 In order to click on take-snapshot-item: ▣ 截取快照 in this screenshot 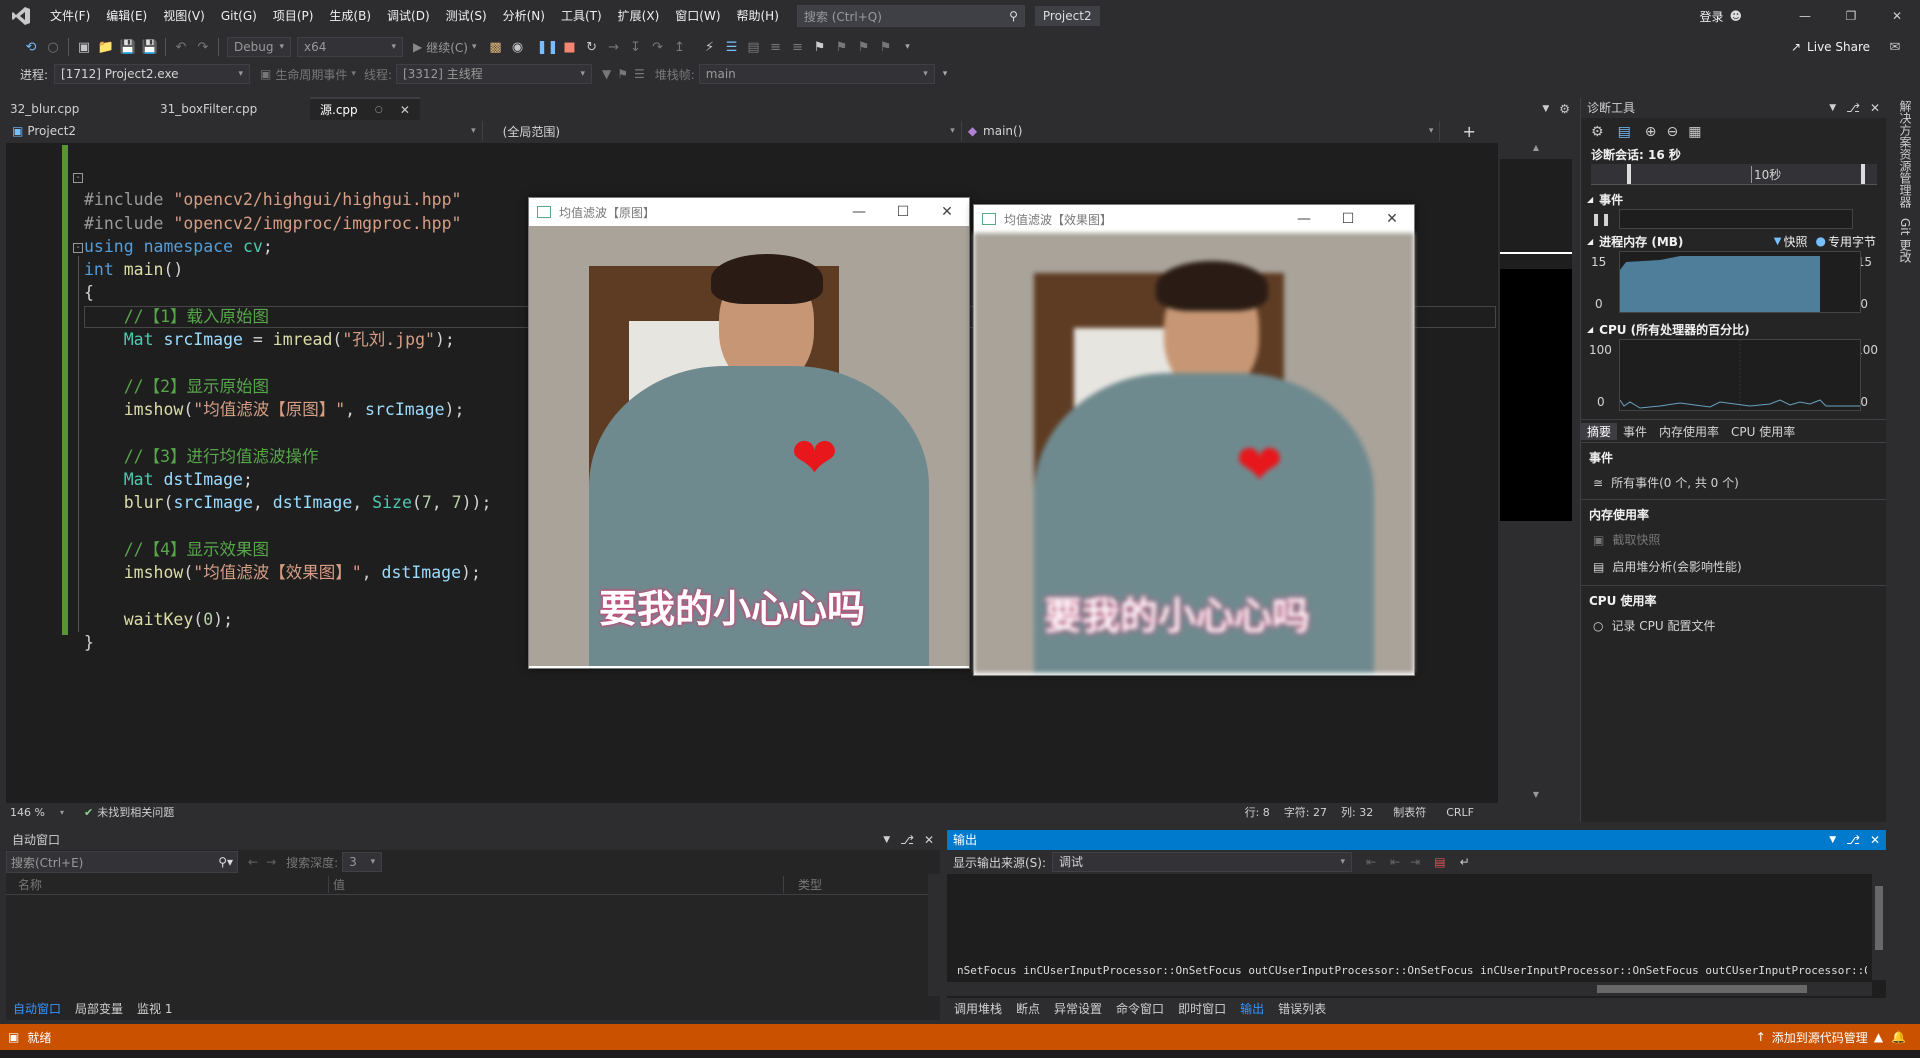, I will do `click(1733, 539)`.